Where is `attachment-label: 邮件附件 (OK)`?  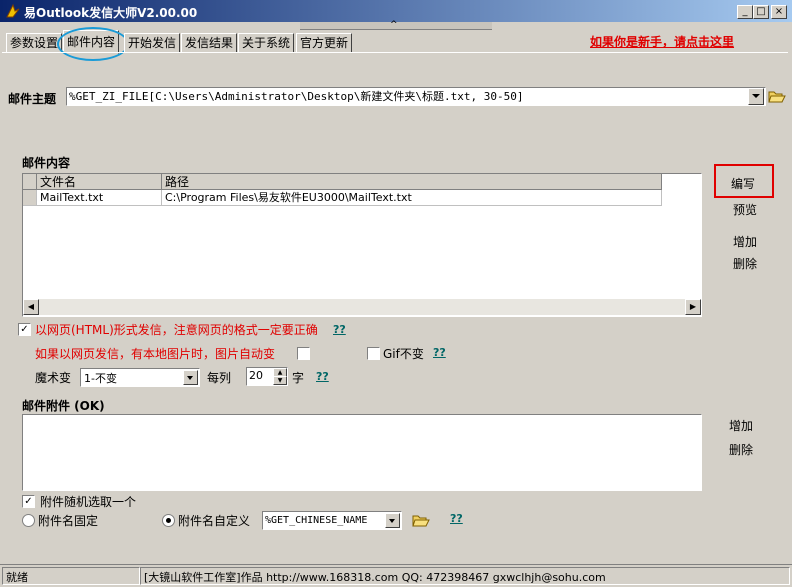
attachment-label: 邮件附件 (OK) is located at coordinates (63, 406).